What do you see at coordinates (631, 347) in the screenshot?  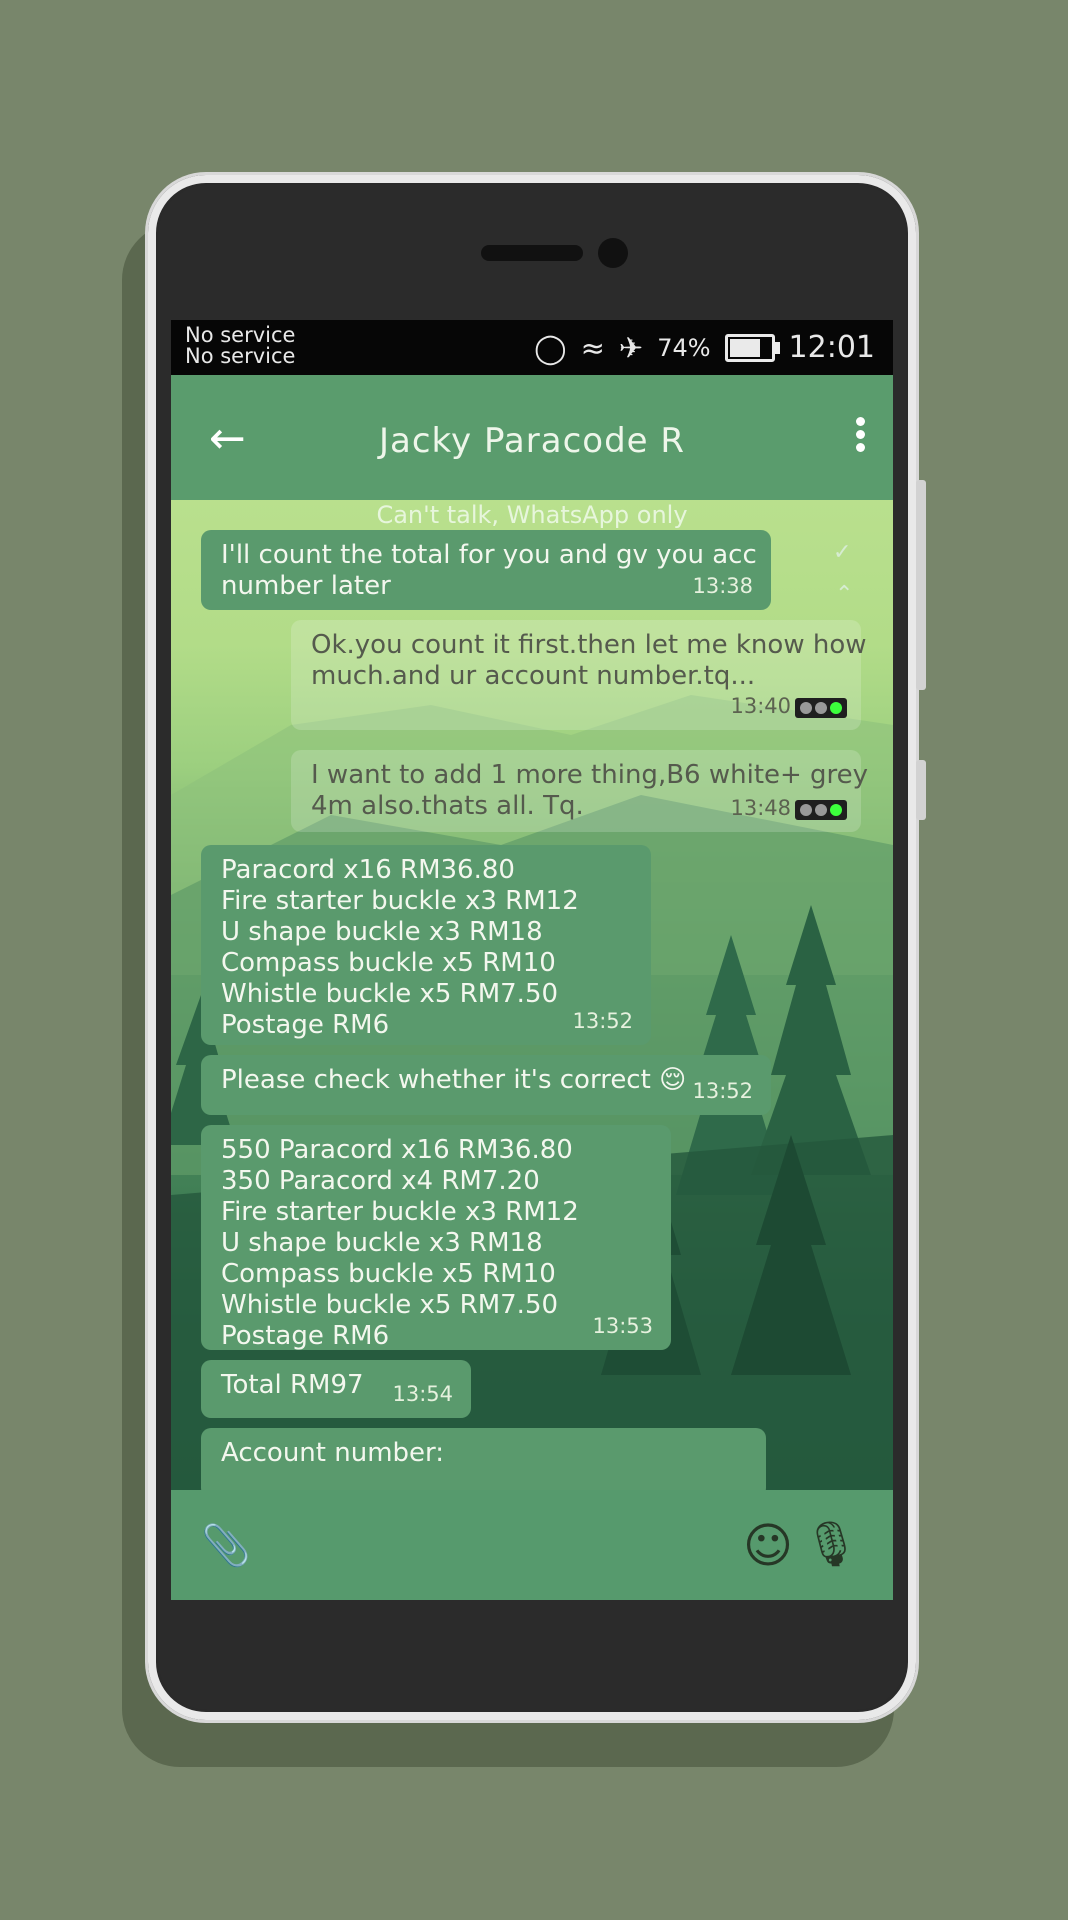 I see `airplane-icon: ✈` at bounding box center [631, 347].